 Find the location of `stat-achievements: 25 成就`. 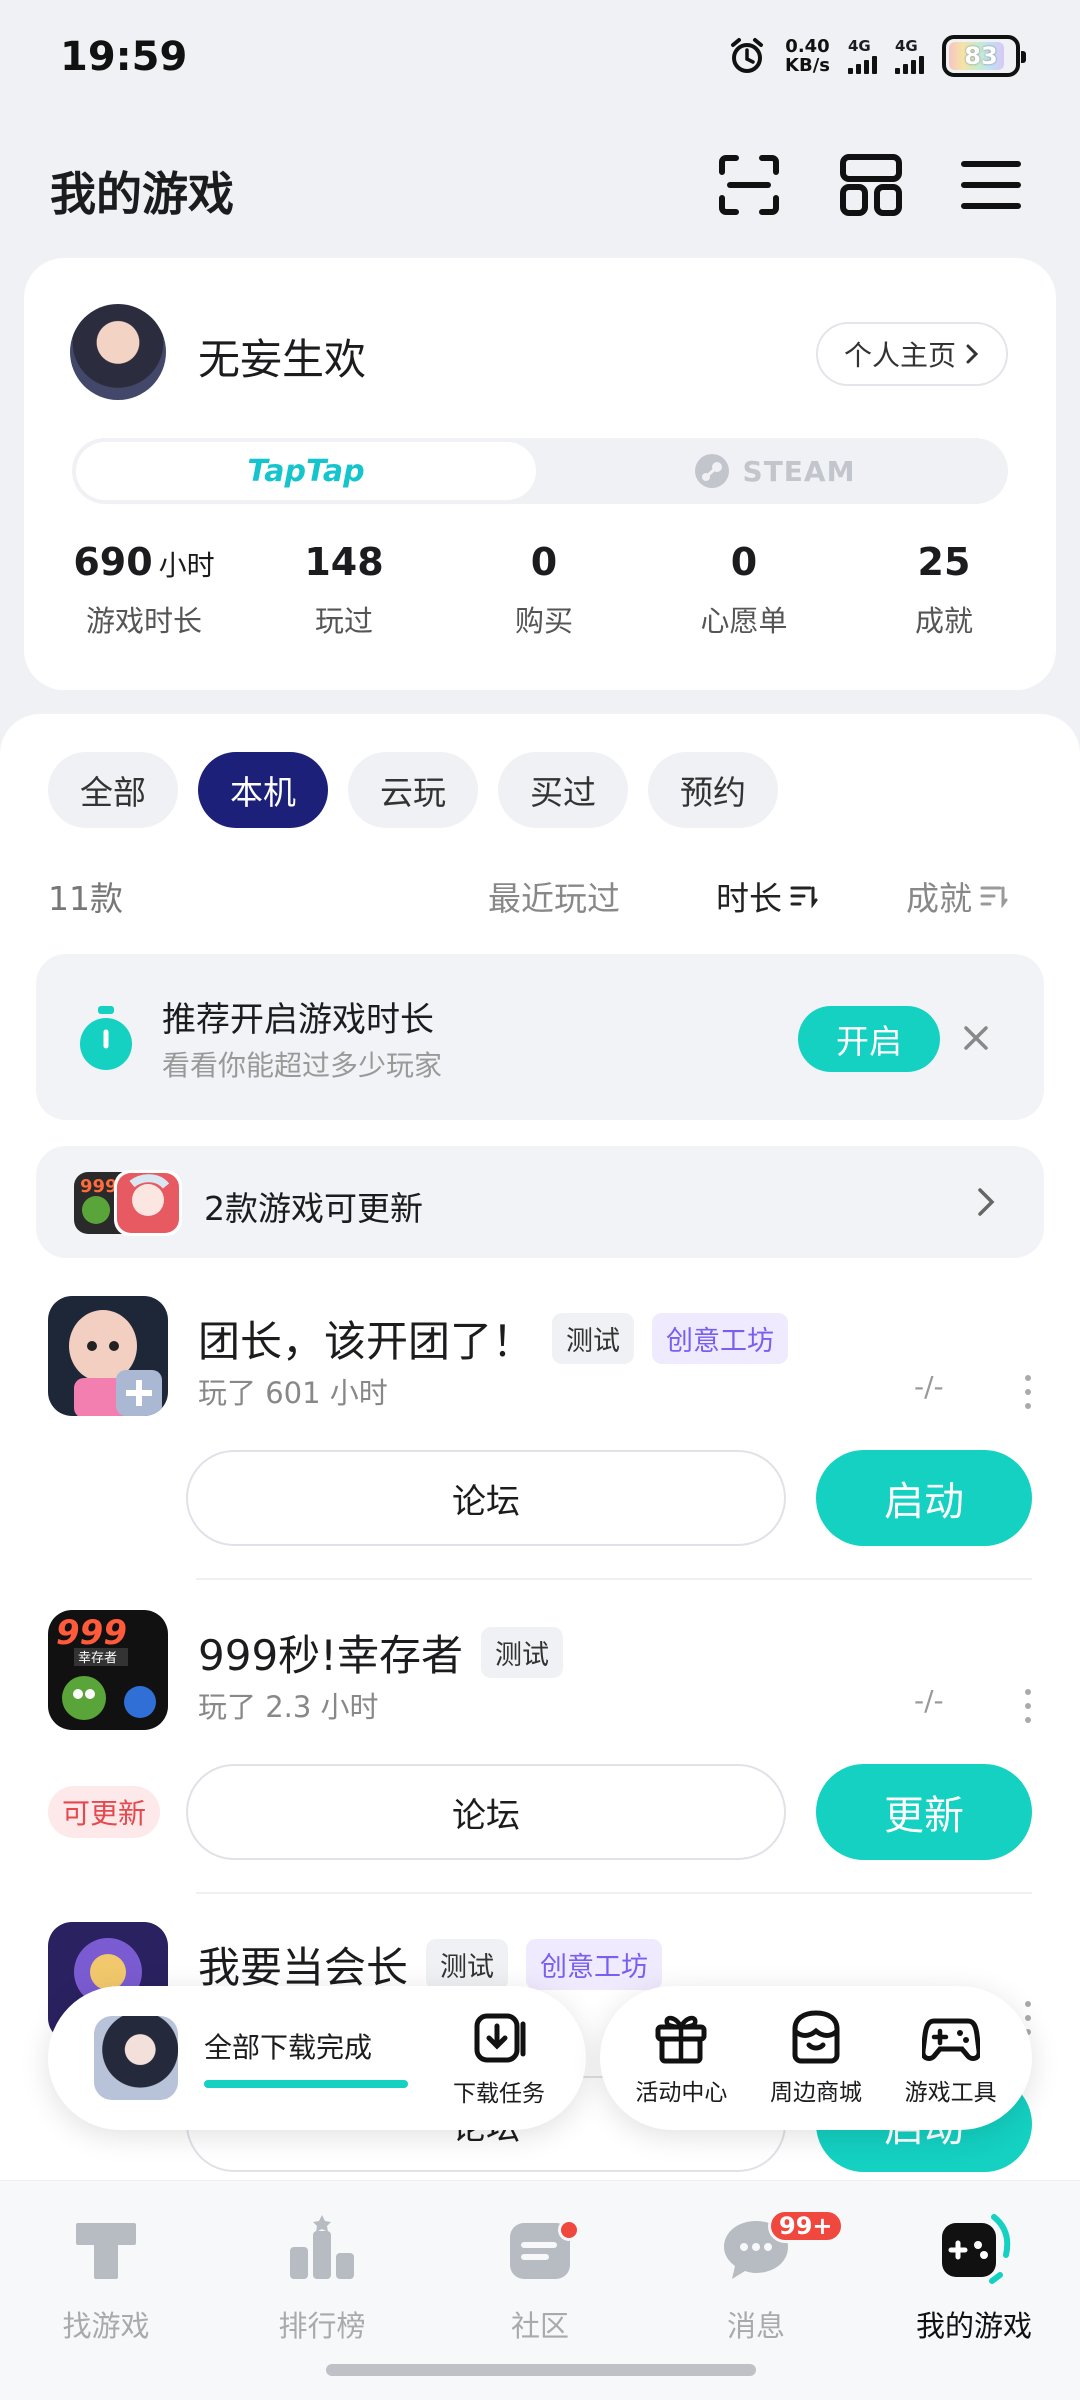

stat-achievements: 25 成就 is located at coordinates (944, 590).